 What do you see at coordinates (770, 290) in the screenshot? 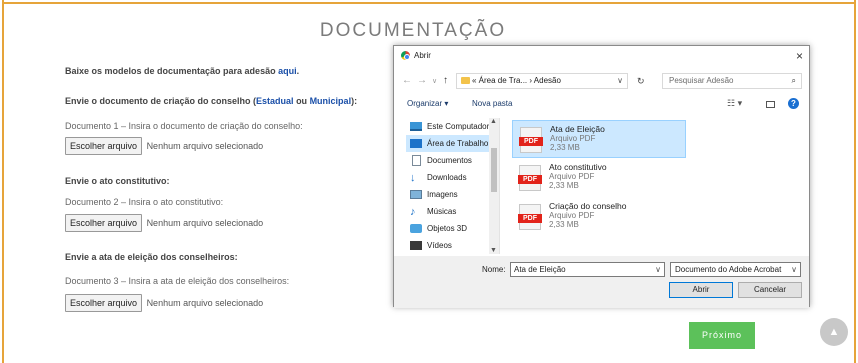
I see `cancel-button: Cancelar` at bounding box center [770, 290].